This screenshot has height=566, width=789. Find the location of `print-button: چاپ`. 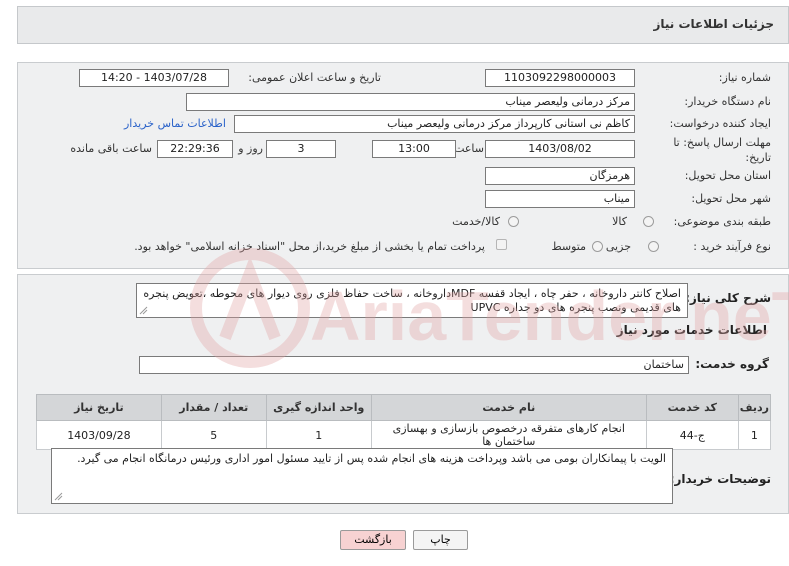

print-button: چاپ is located at coordinates (440, 540).